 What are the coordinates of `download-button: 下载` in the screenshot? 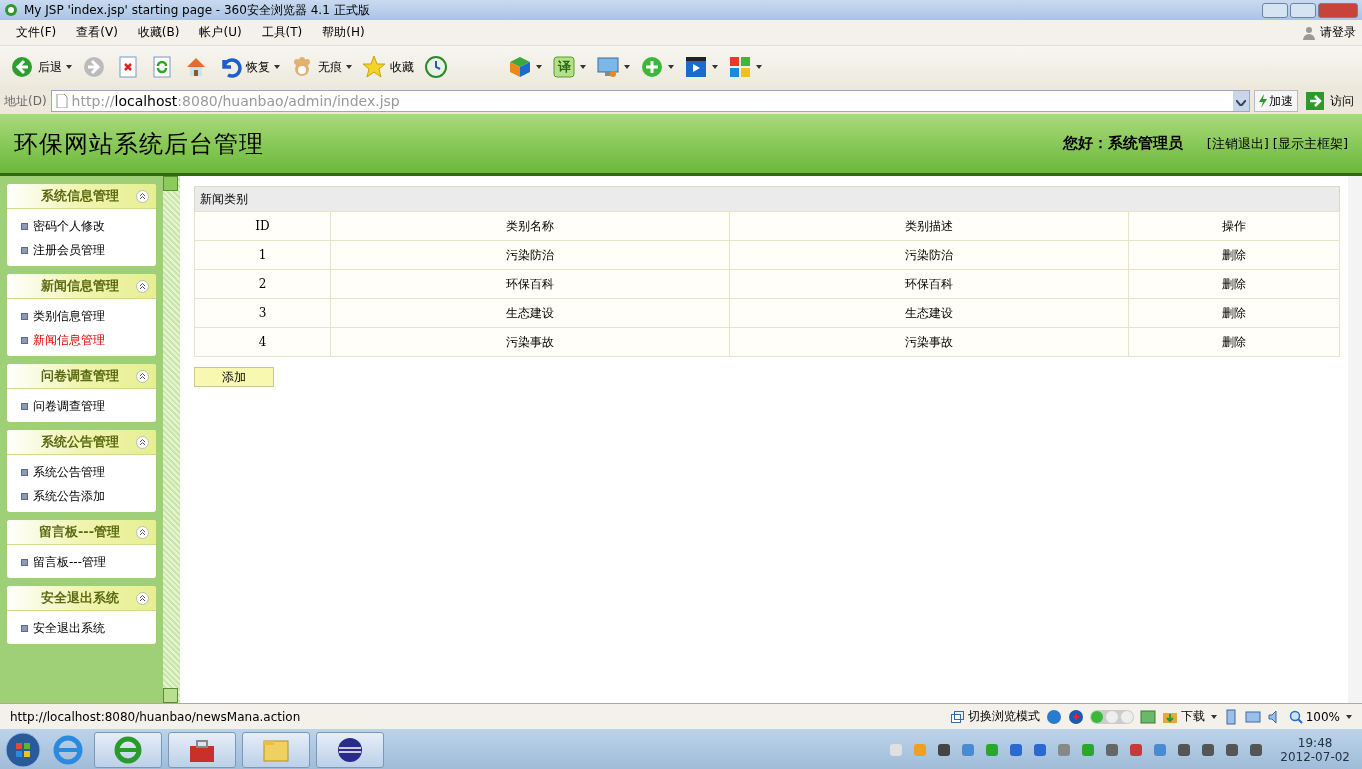 It's located at (1183, 716).